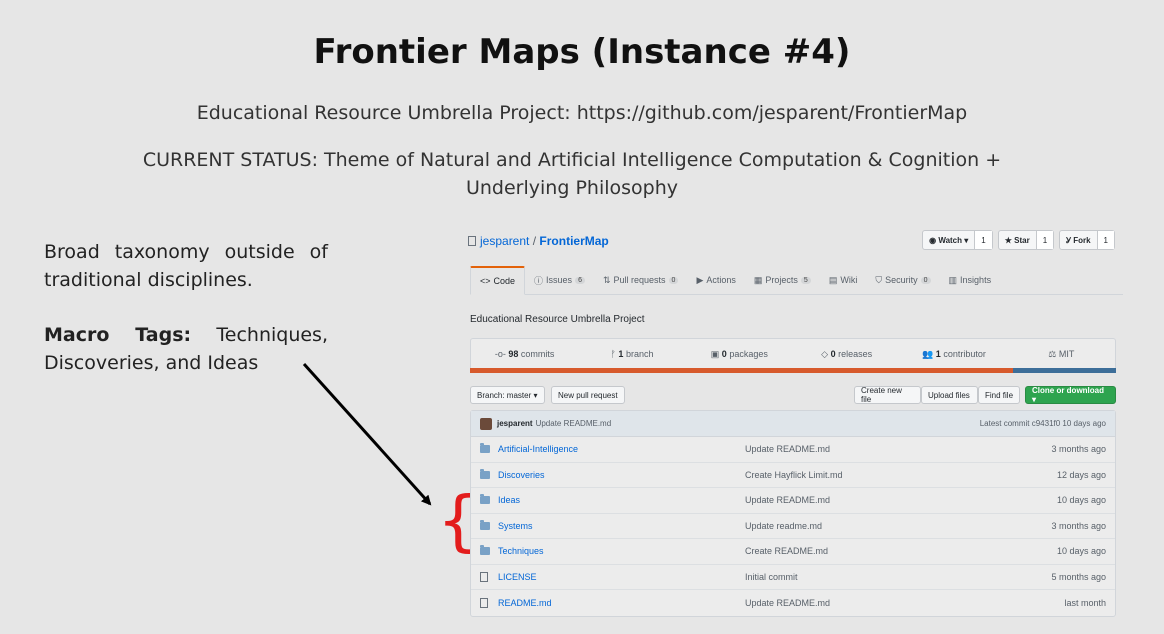 Image resolution: width=1164 pixels, height=634 pixels. What do you see at coordinates (580, 280) in the screenshot?
I see `tab-counter: 6` at bounding box center [580, 280].